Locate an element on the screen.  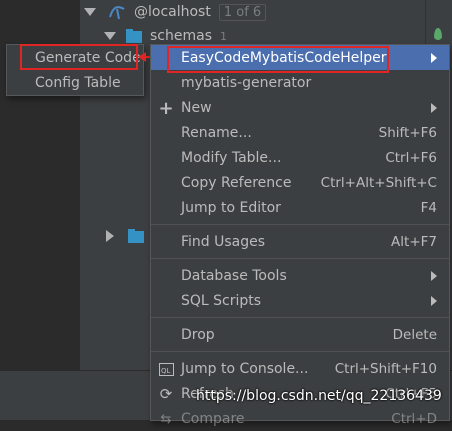
menu-item-label: Copy Reference is located at coordinates (236, 182).